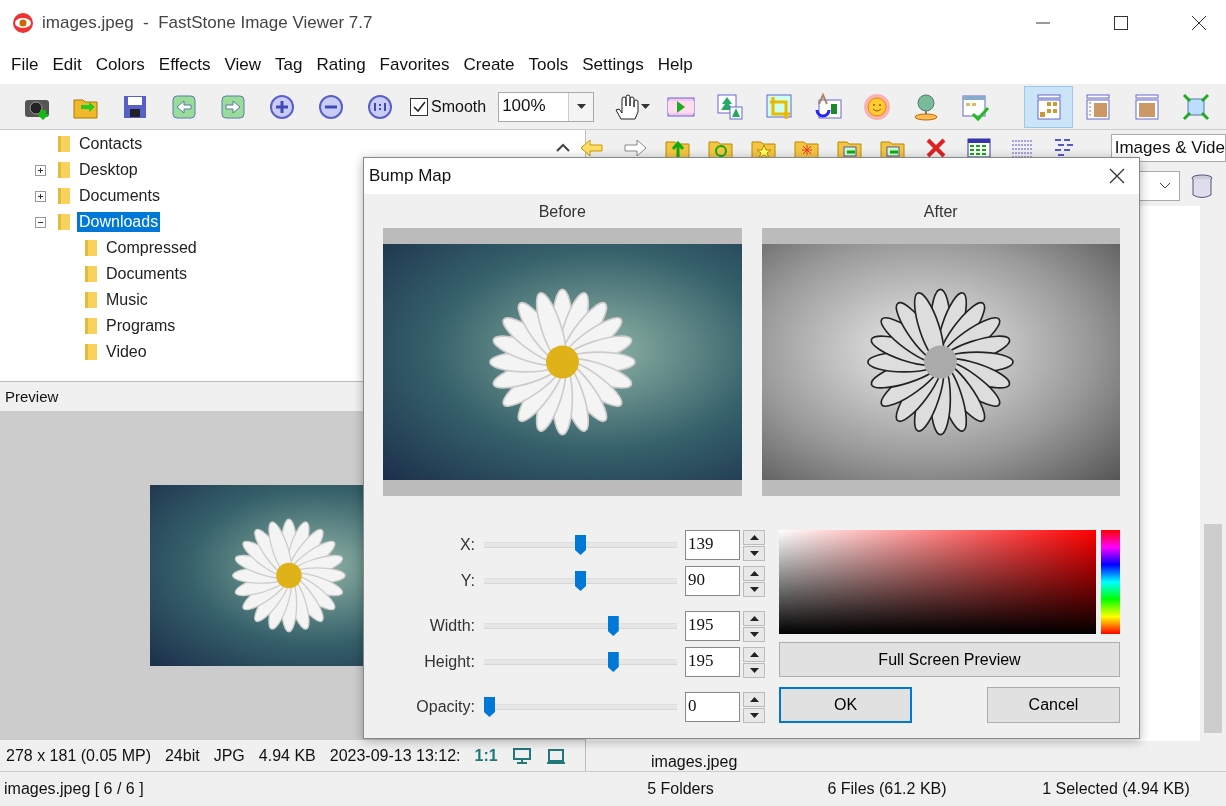  What do you see at coordinates (887, 789) in the screenshot?
I see `status-text: 6 Files (61.2 KB)` at bounding box center [887, 789].